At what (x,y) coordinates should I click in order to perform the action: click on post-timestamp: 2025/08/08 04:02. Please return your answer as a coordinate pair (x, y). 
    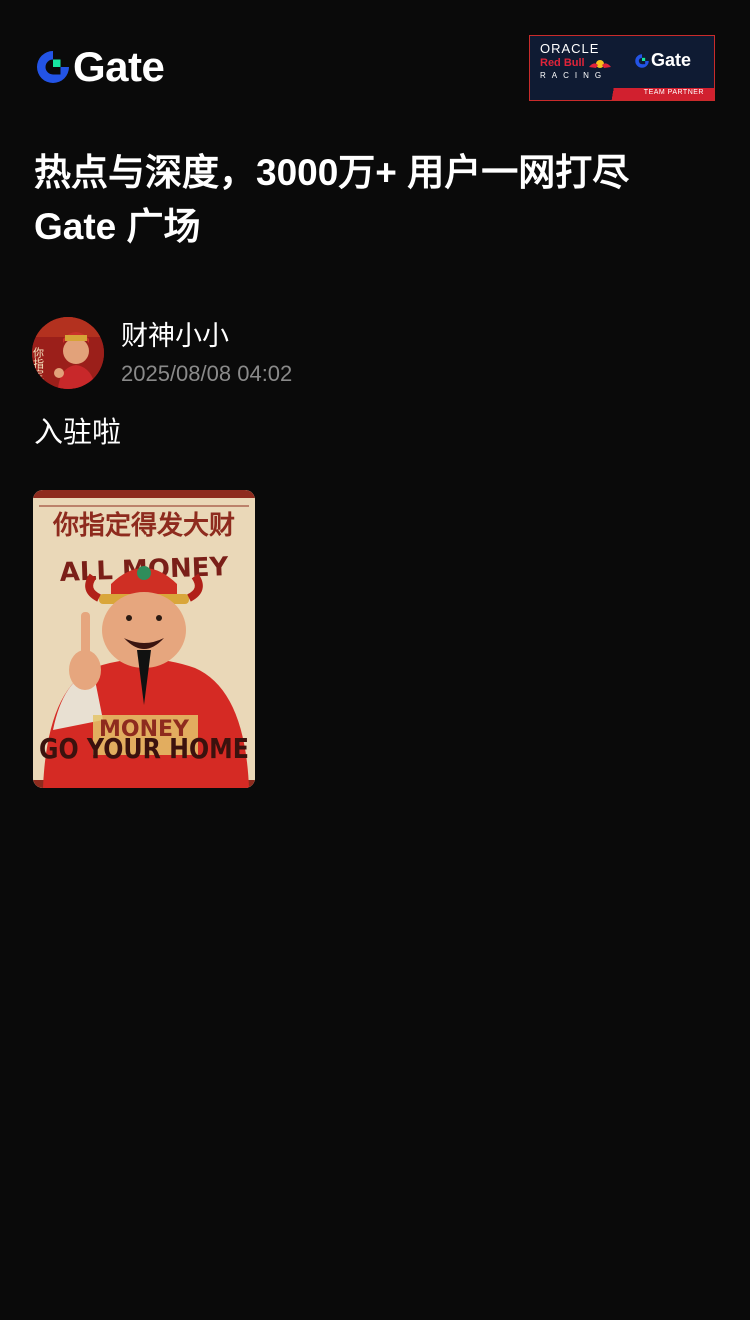
    Looking at the image, I should click on (207, 373).